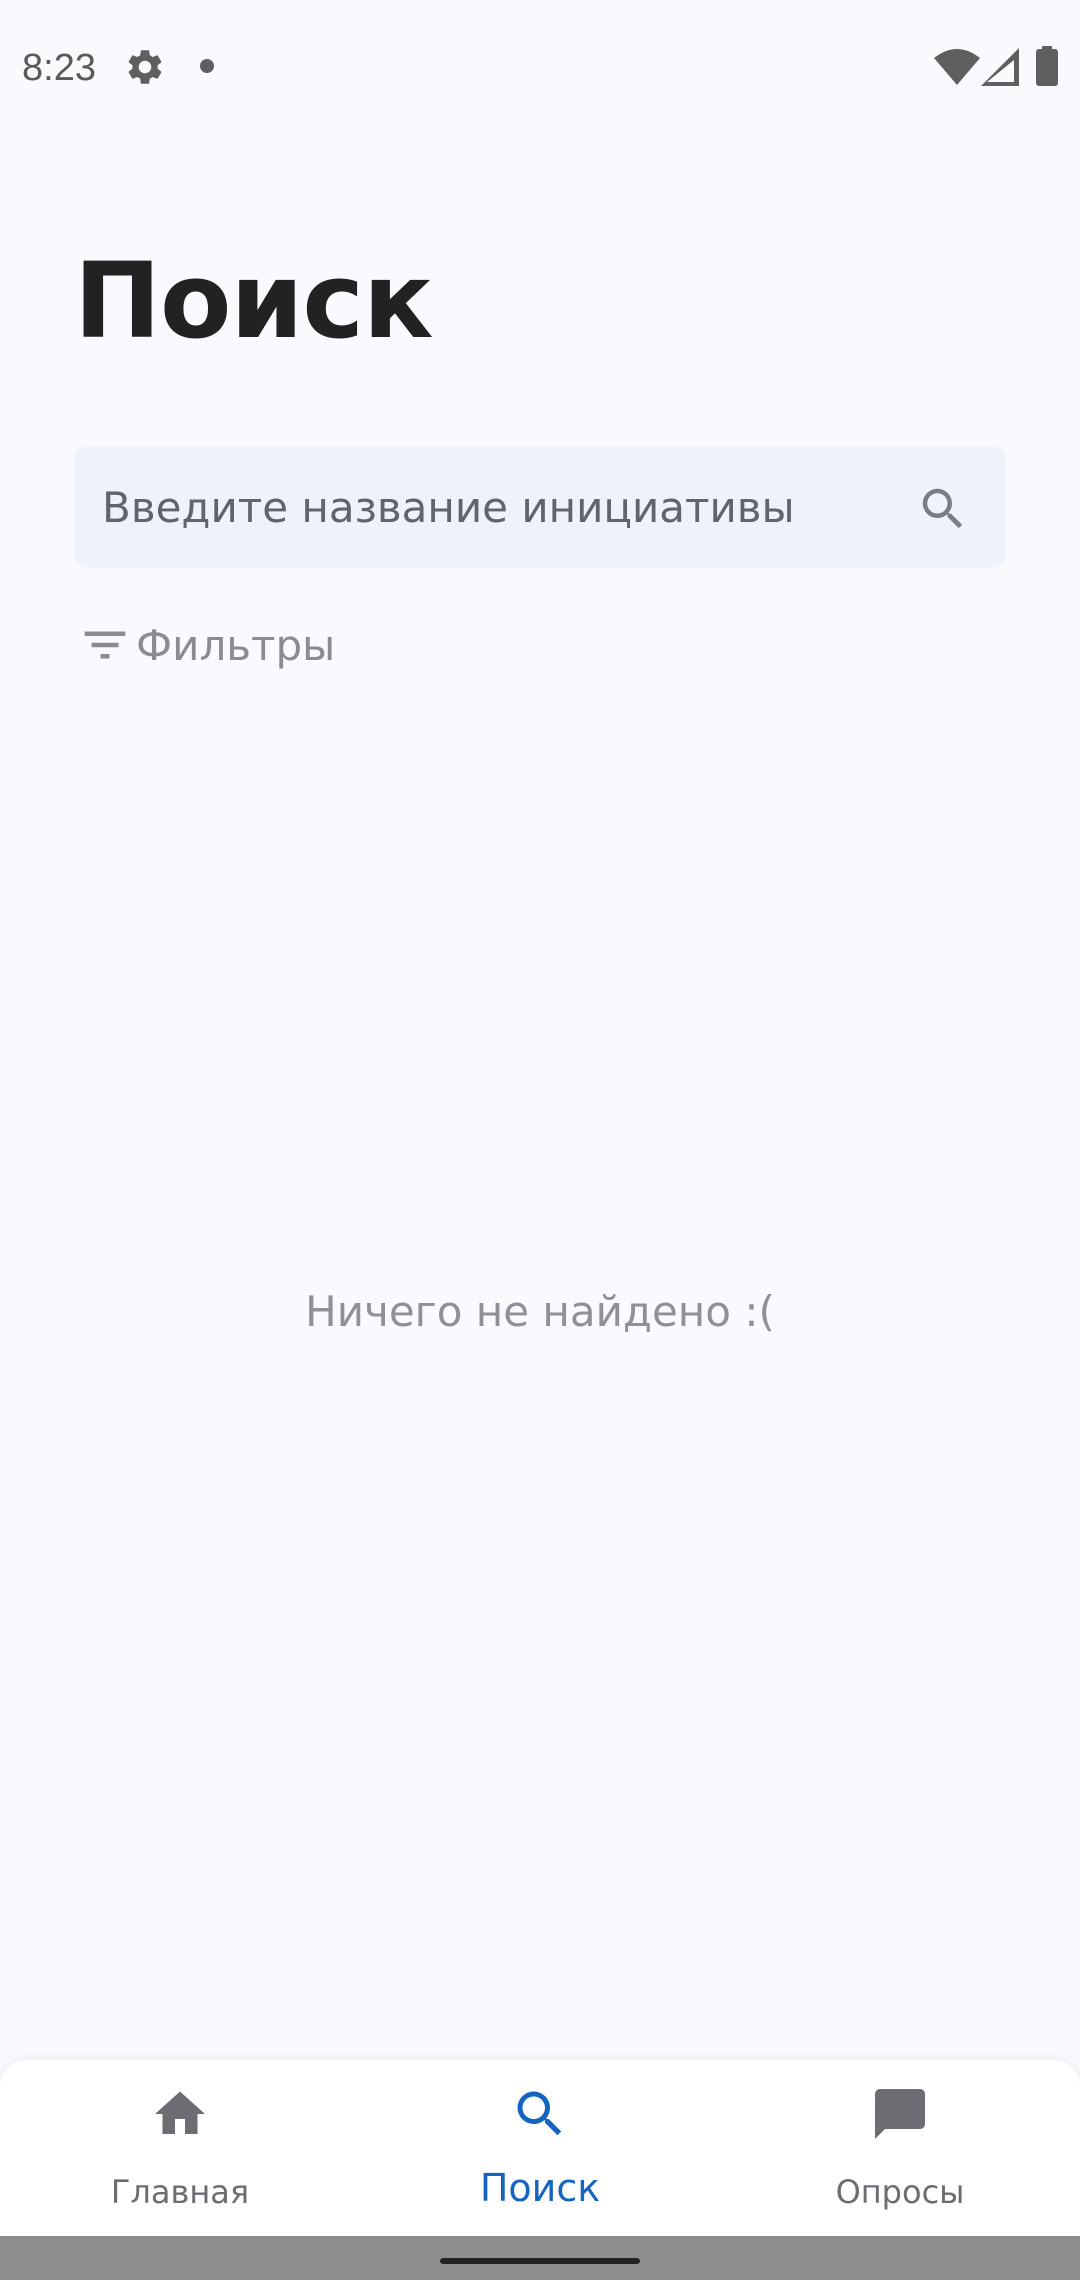  I want to click on chat-icon, so click(900, 2114).